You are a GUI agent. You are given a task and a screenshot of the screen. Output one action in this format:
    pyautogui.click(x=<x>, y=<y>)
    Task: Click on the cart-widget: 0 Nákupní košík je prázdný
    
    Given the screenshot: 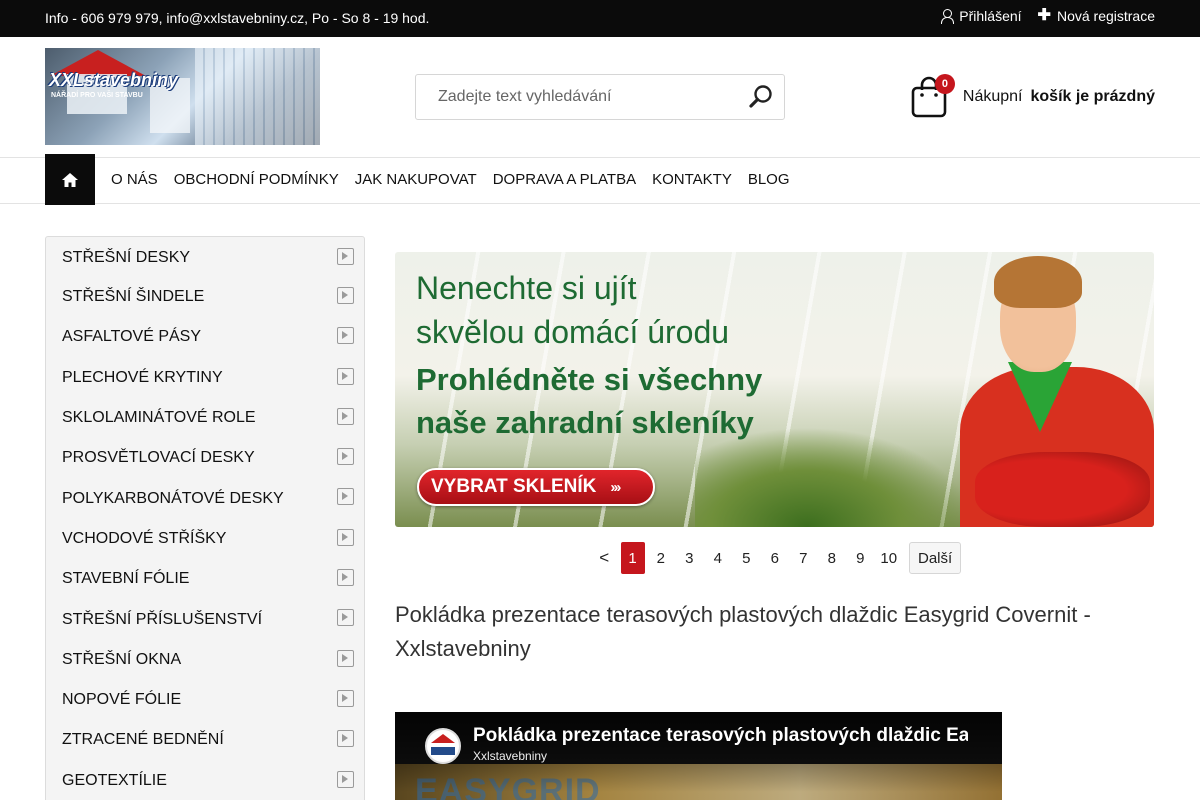 What is the action you would take?
    pyautogui.click(x=1033, y=96)
    